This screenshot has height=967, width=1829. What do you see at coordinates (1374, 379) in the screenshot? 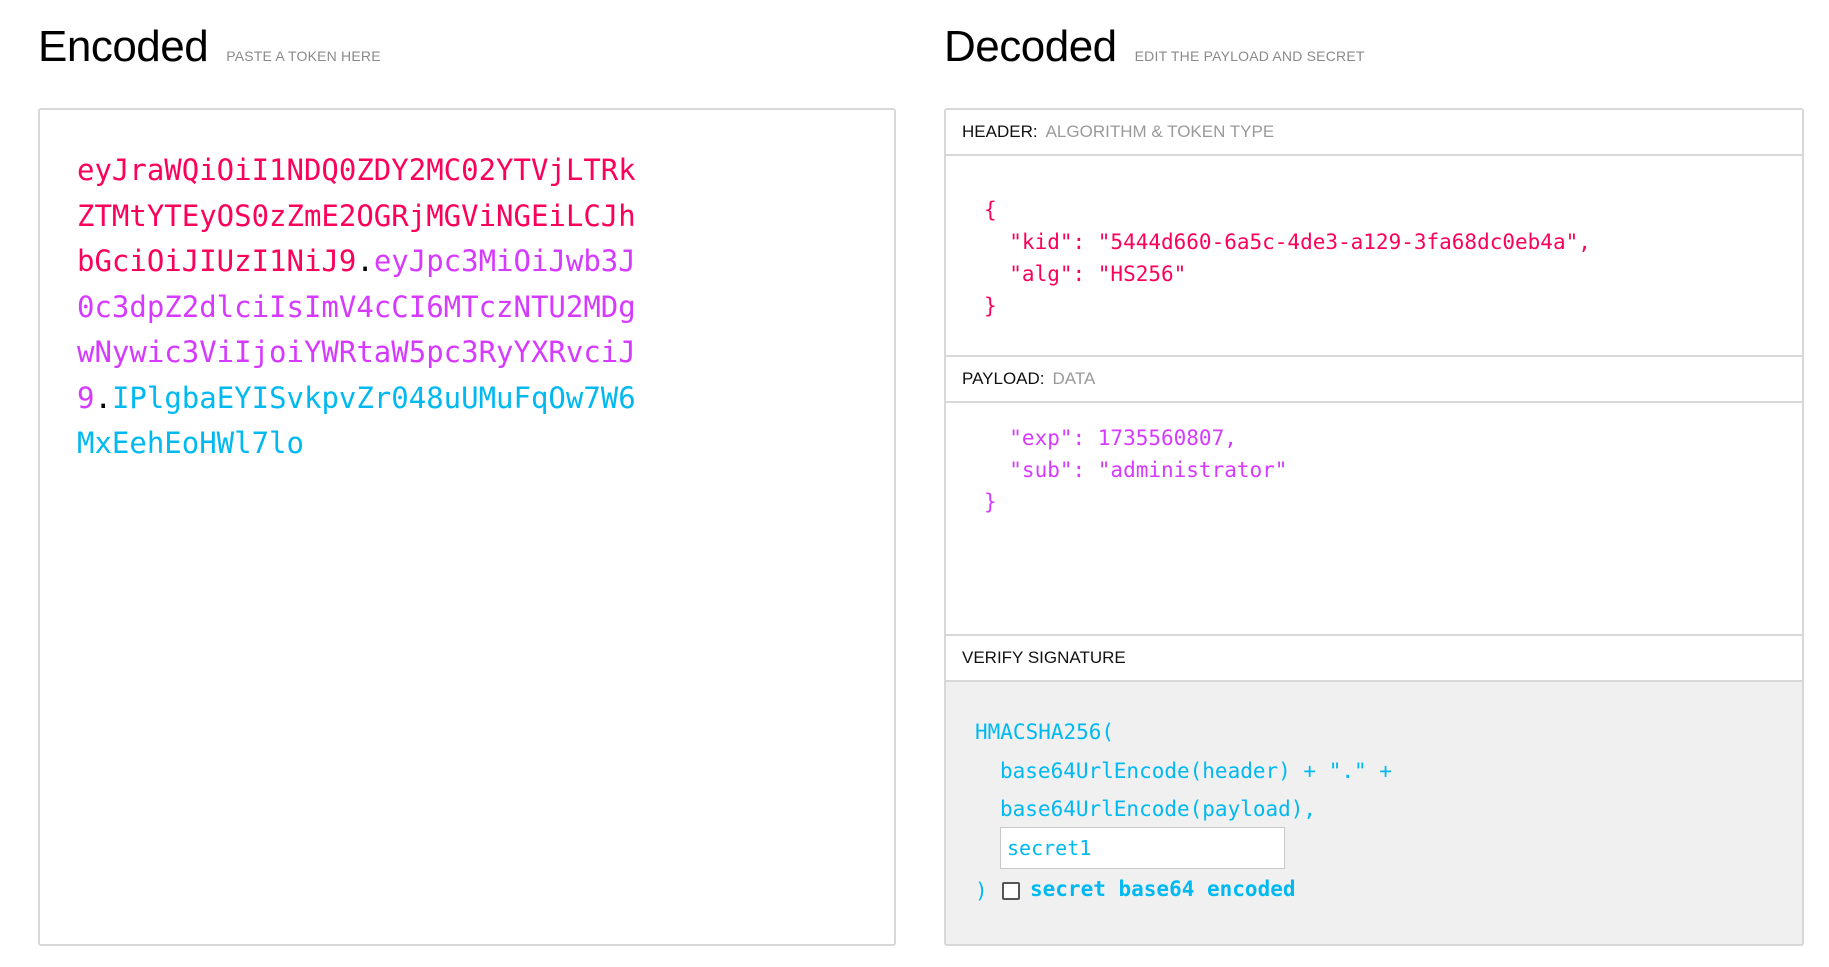
I see `payload-section-bar: PAYLOAD: DATA` at bounding box center [1374, 379].